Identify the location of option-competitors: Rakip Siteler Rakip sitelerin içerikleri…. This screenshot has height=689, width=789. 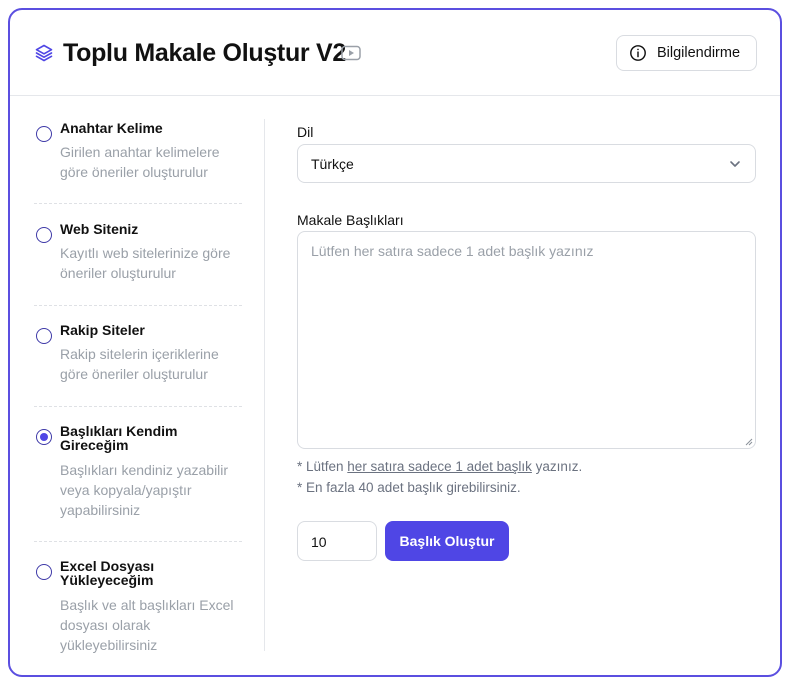
(138, 353).